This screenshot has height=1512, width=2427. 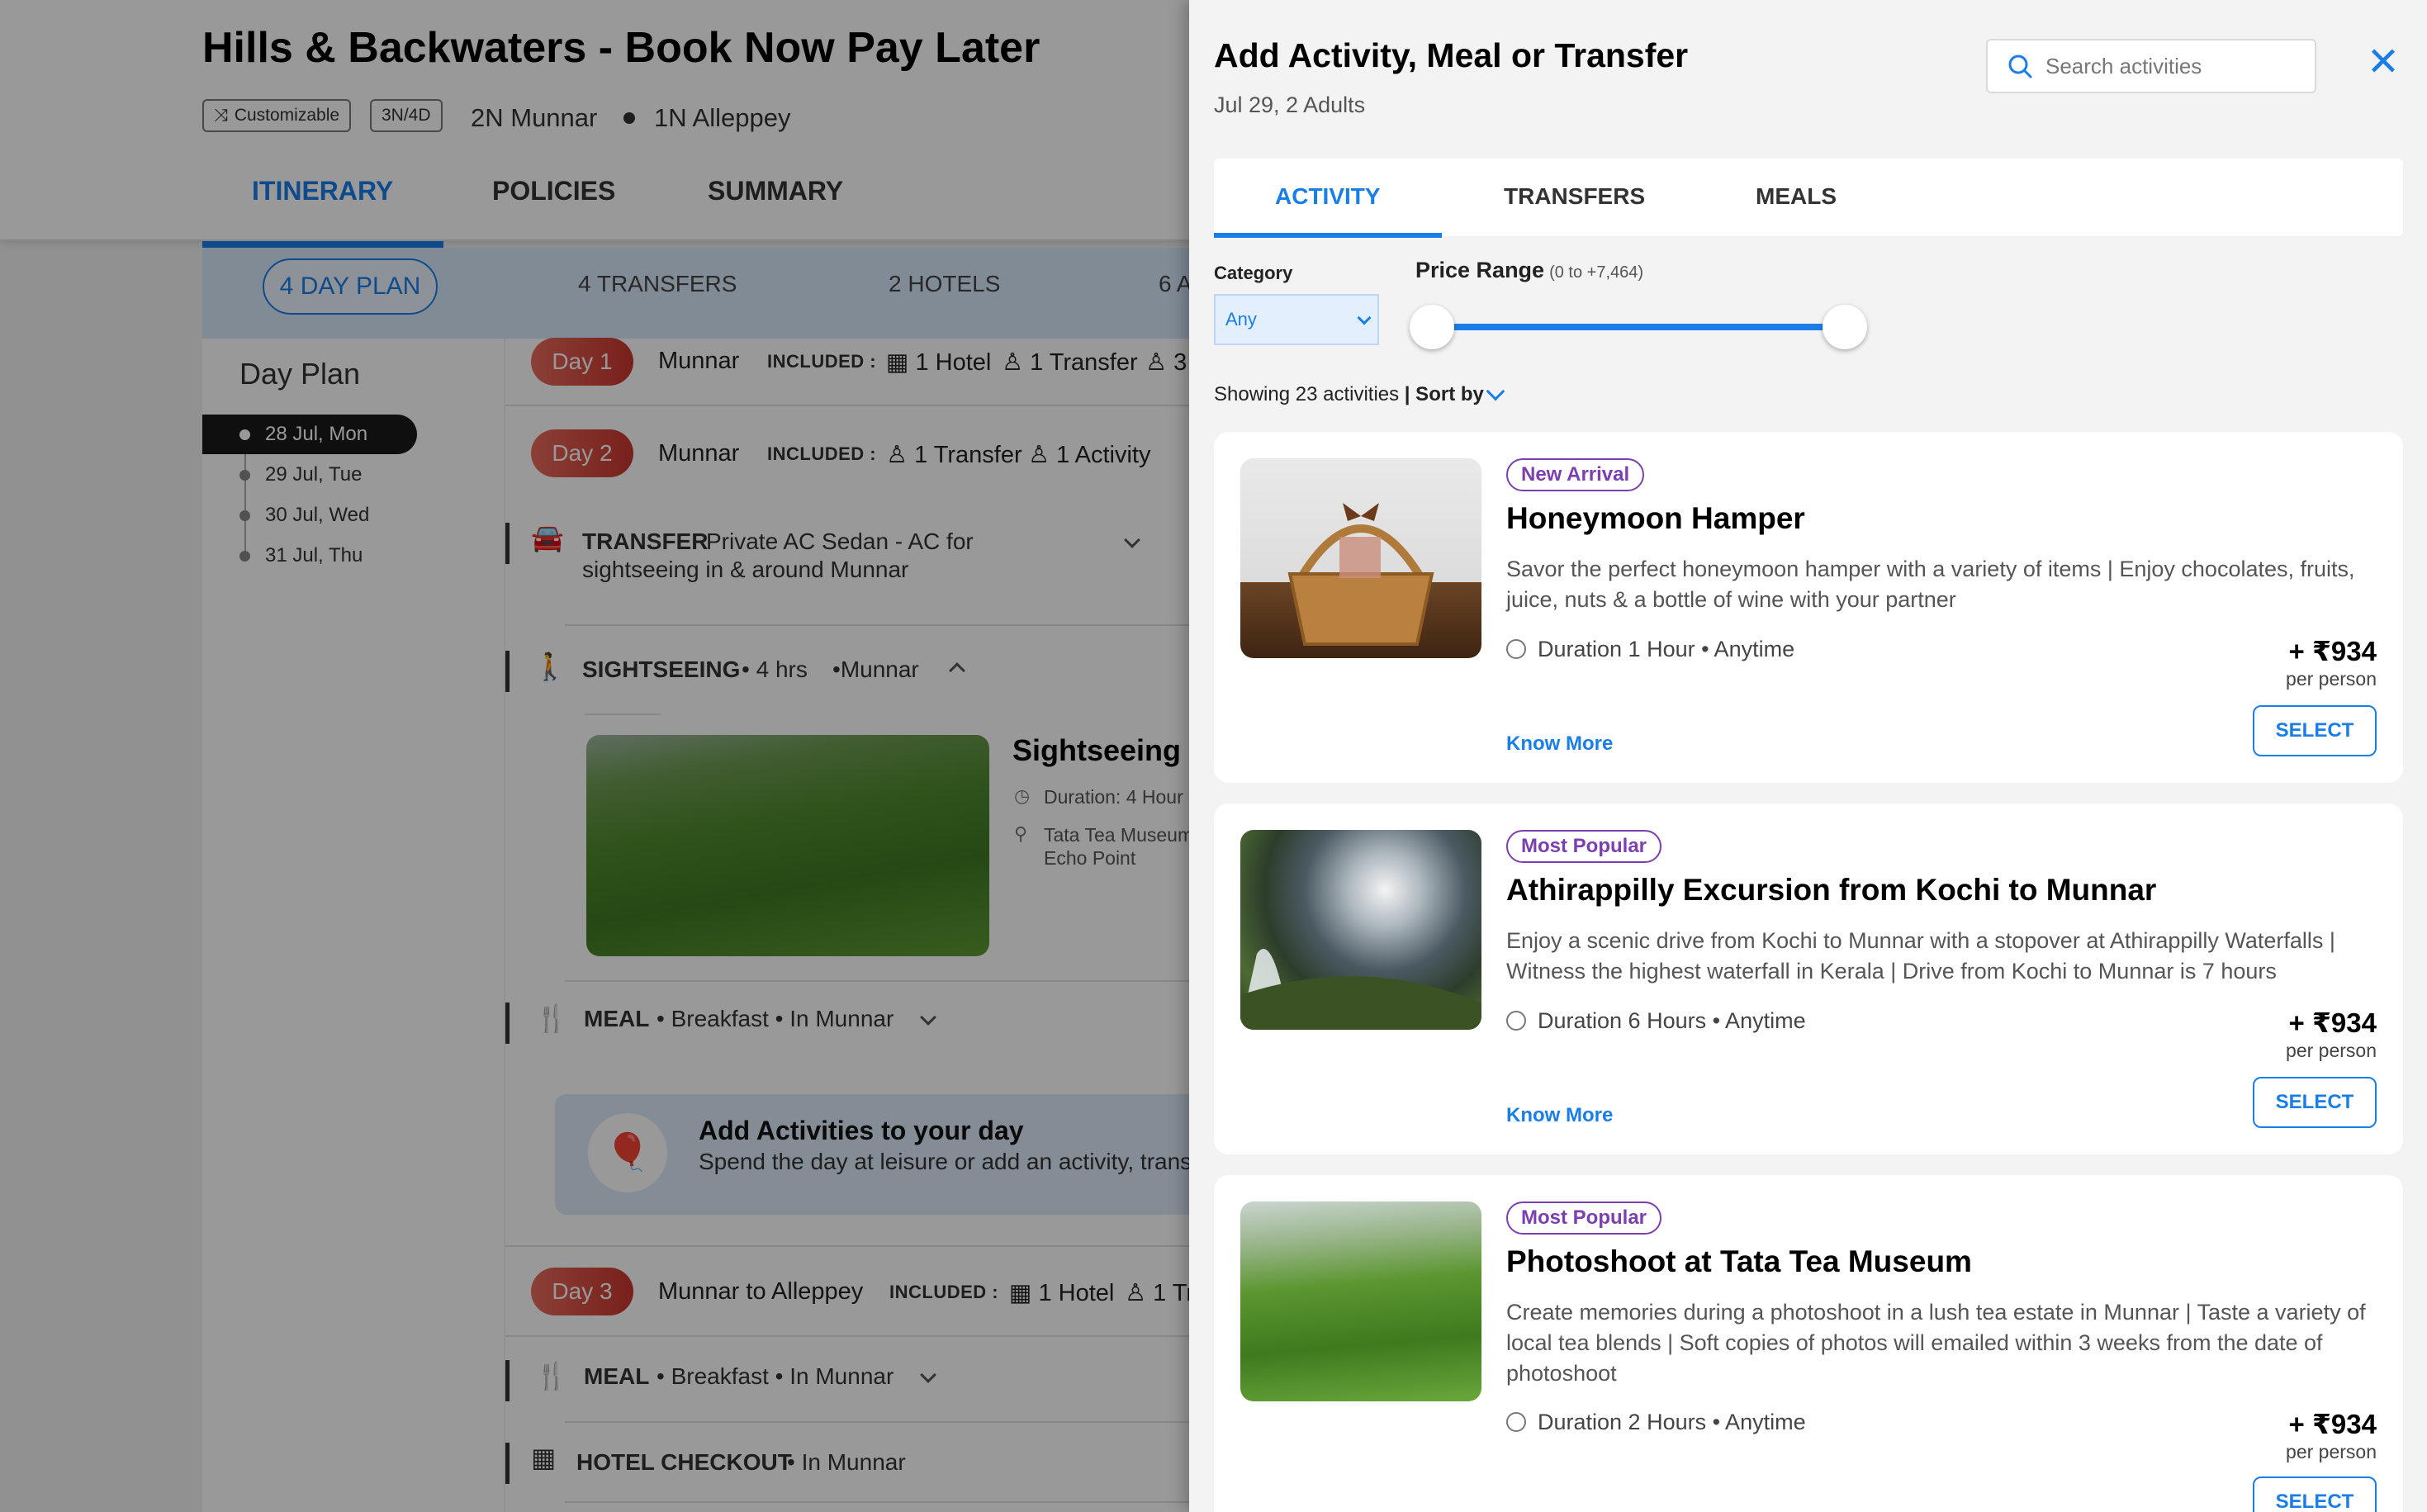 What do you see at coordinates (1021, 833) in the screenshot?
I see `location-pin-icon: ⚲` at bounding box center [1021, 833].